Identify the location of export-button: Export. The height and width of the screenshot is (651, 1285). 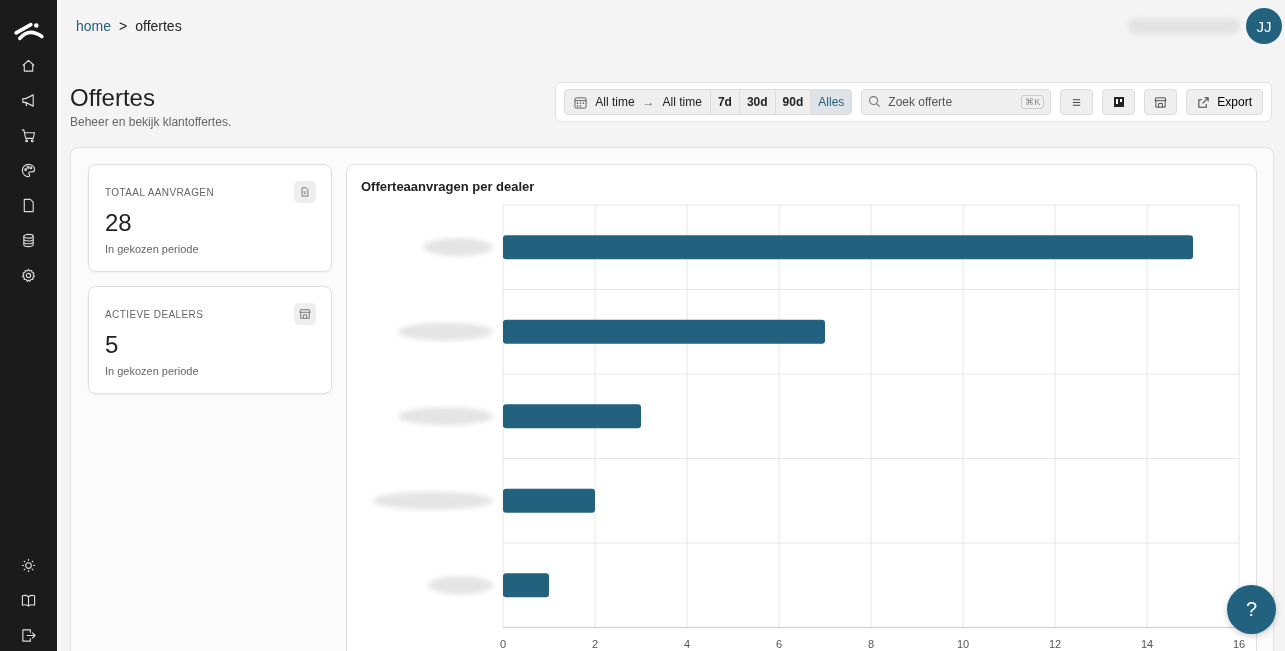
(1224, 102).